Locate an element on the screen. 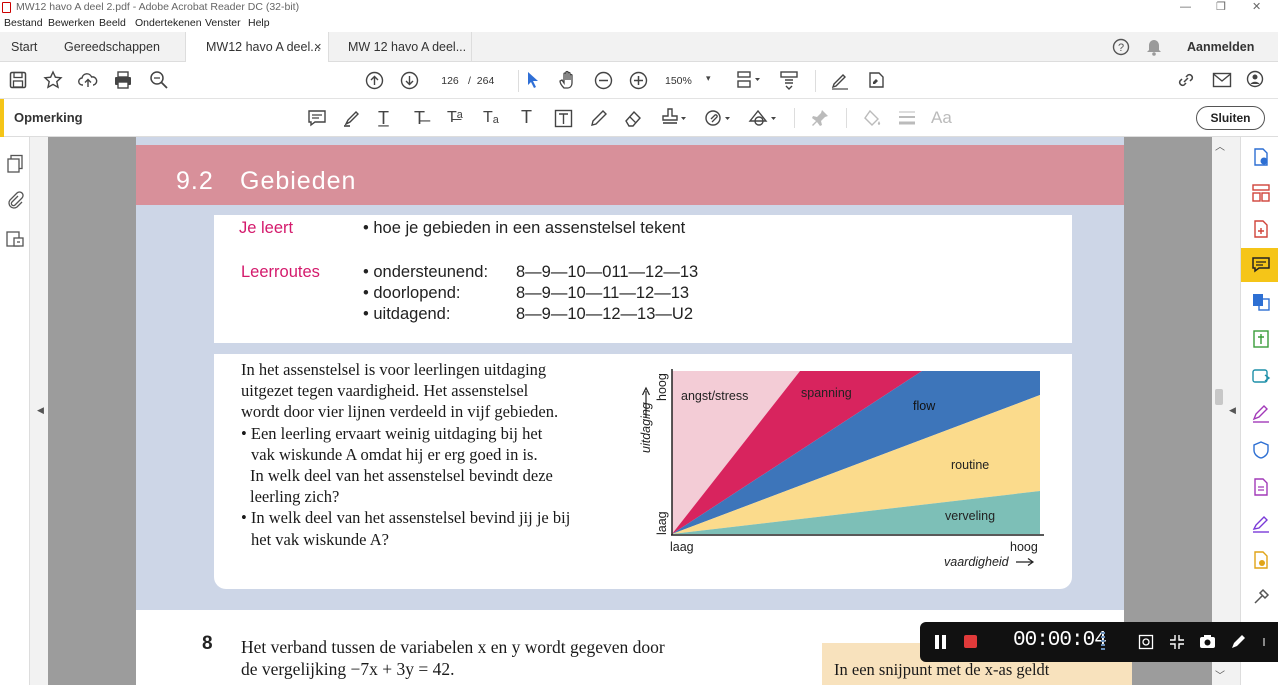  font-size-icon: Aa is located at coordinates (941, 118).